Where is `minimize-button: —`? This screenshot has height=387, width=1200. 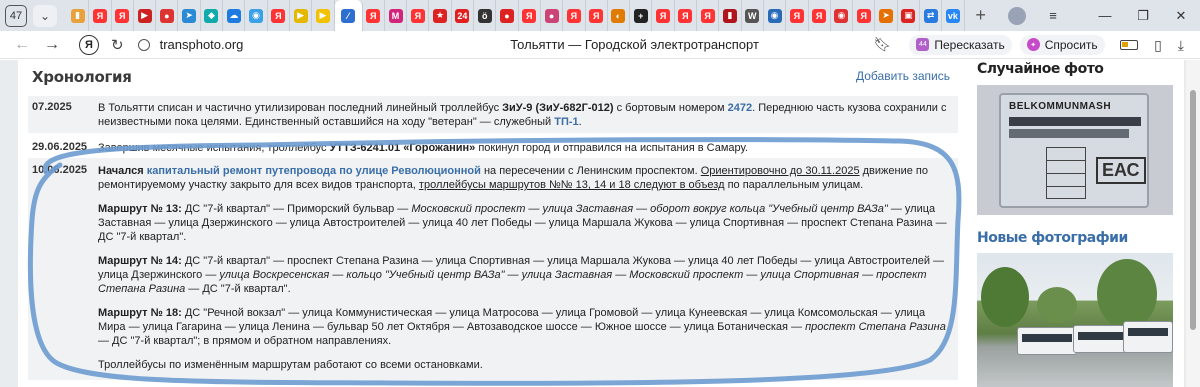 minimize-button: — is located at coordinates (1105, 15).